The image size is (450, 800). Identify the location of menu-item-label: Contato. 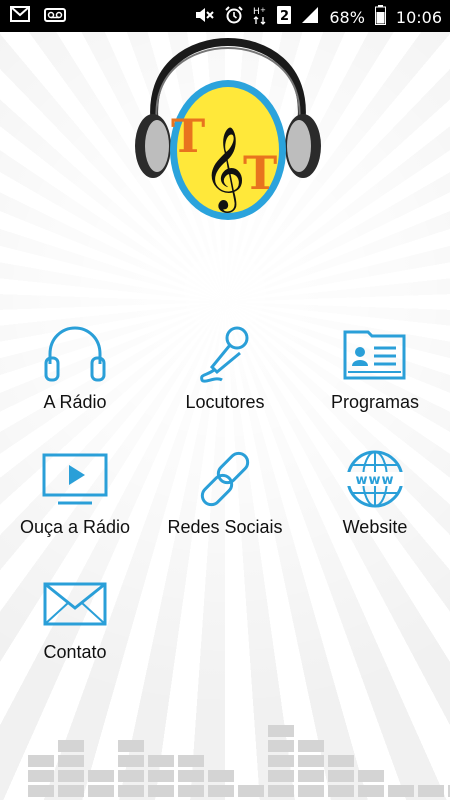
(75, 652).